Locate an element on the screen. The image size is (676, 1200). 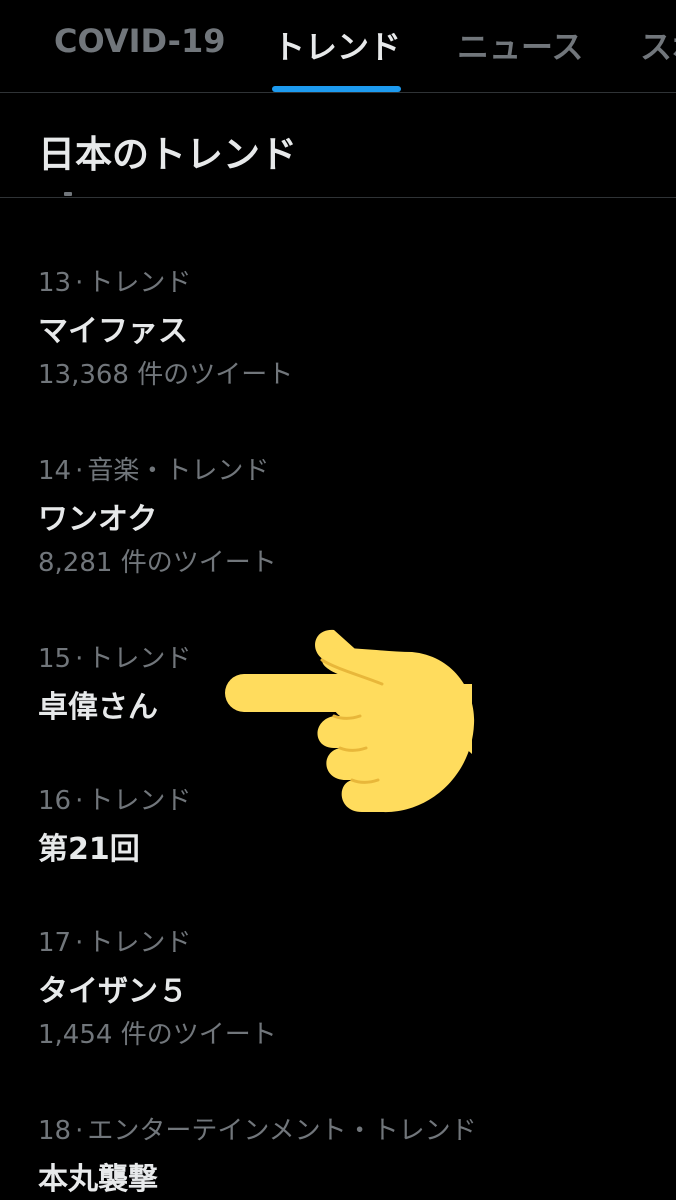
trend-category: エンターテインメント・トレンド is located at coordinates (282, 1131).